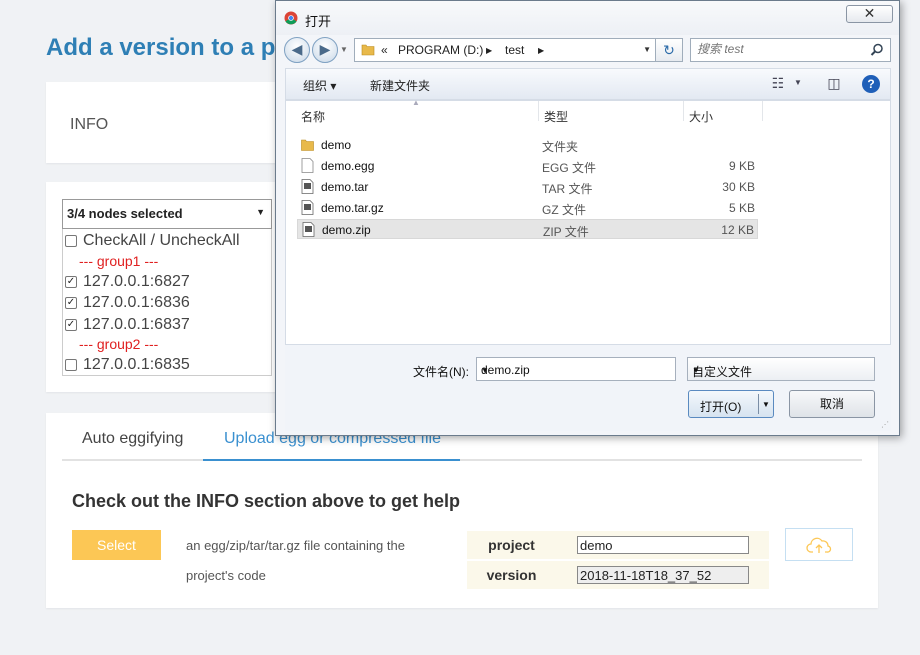 The image size is (920, 655). Describe the element at coordinates (344, 49) in the screenshot. I see `history-dropdown-icon: ▼` at that location.